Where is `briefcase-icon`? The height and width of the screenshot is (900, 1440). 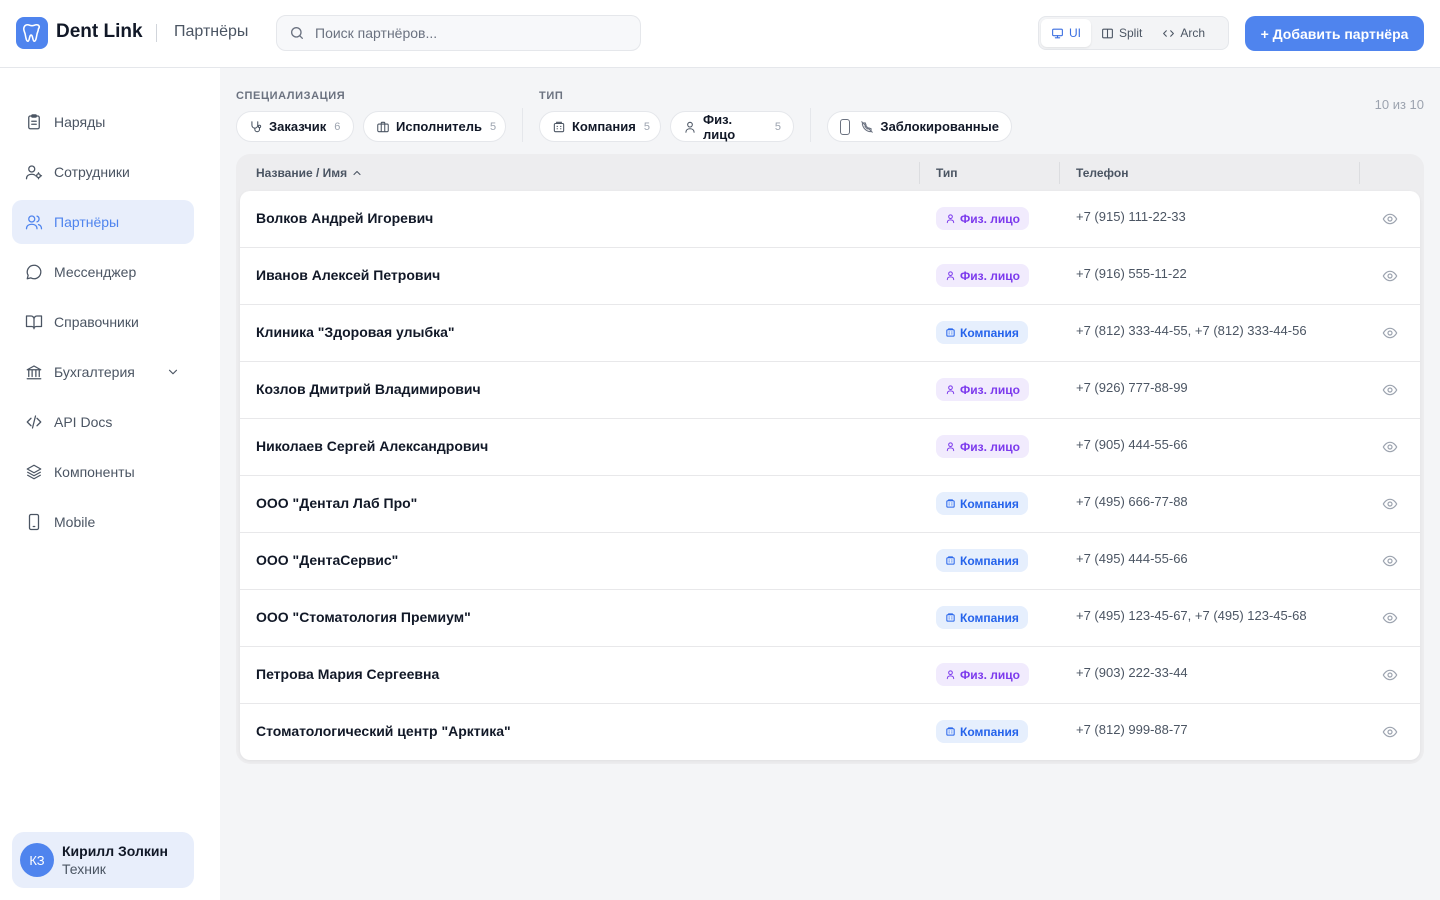
briefcase-icon is located at coordinates (383, 127).